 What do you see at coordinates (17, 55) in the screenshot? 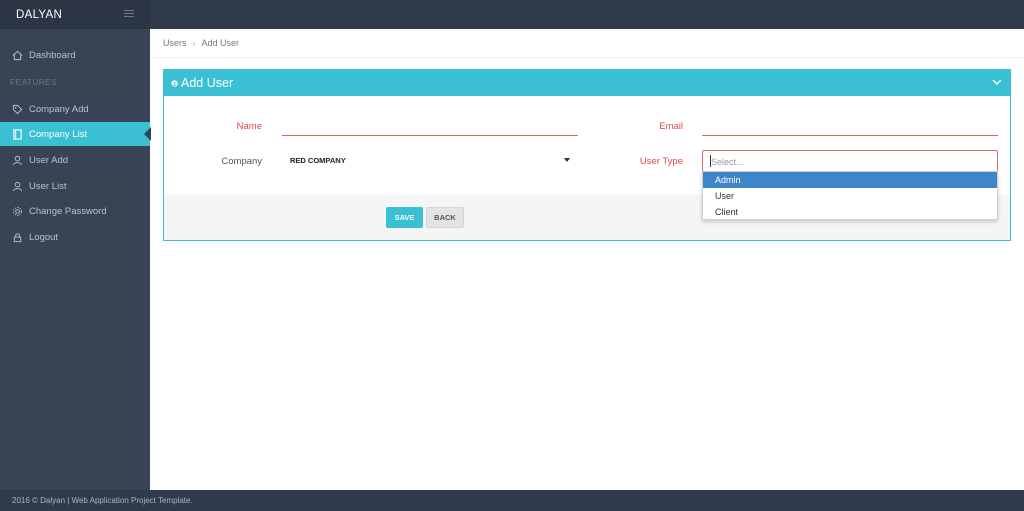
I see `home-icon` at bounding box center [17, 55].